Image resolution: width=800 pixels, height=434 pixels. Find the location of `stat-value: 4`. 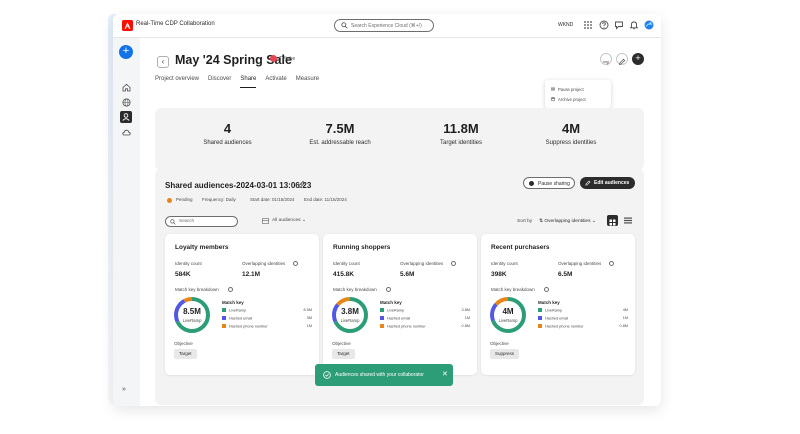

stat-value: 4 is located at coordinates (227, 128).